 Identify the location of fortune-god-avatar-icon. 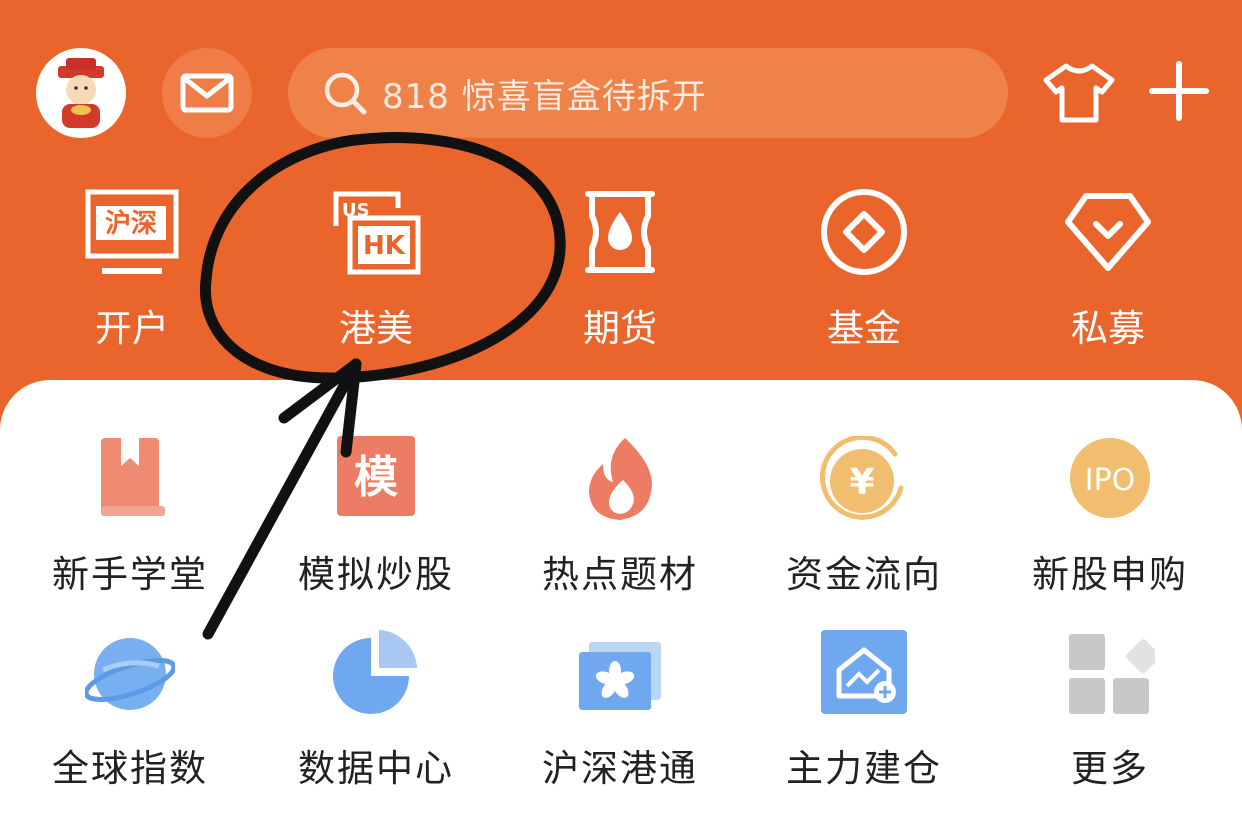
(81, 93).